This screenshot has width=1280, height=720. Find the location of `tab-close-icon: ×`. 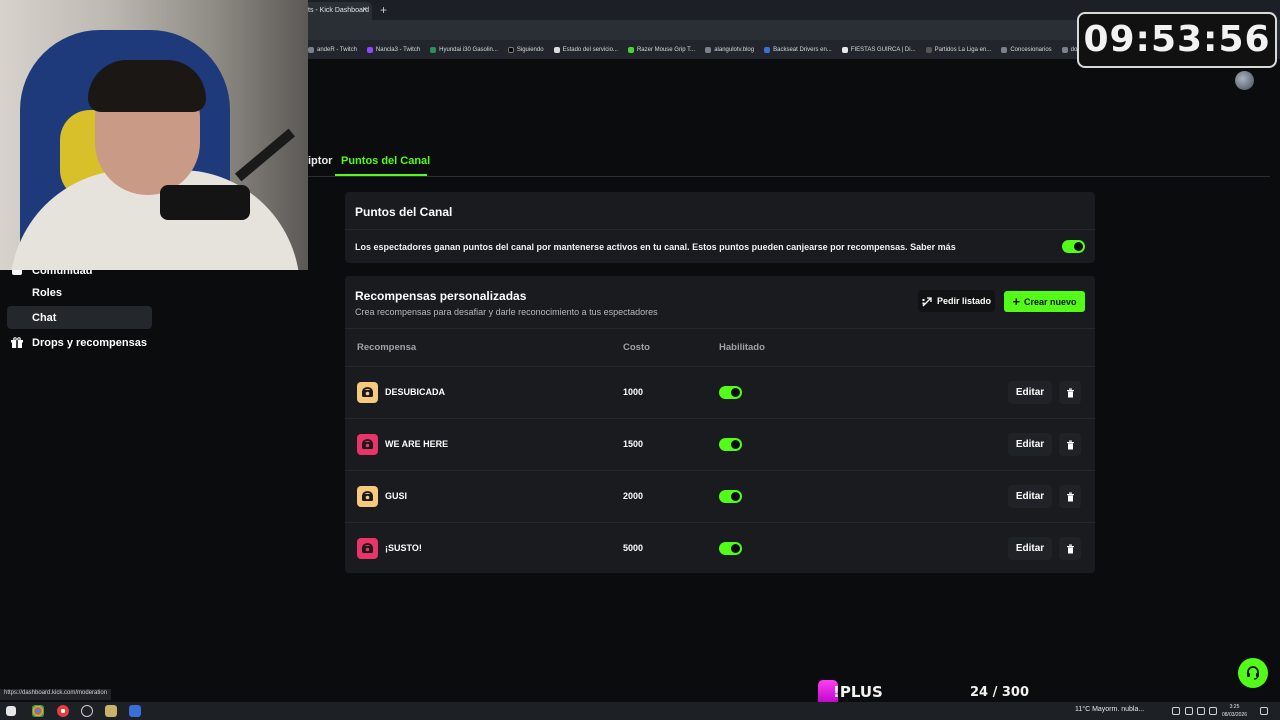

tab-close-icon: × is located at coordinates (364, 9).